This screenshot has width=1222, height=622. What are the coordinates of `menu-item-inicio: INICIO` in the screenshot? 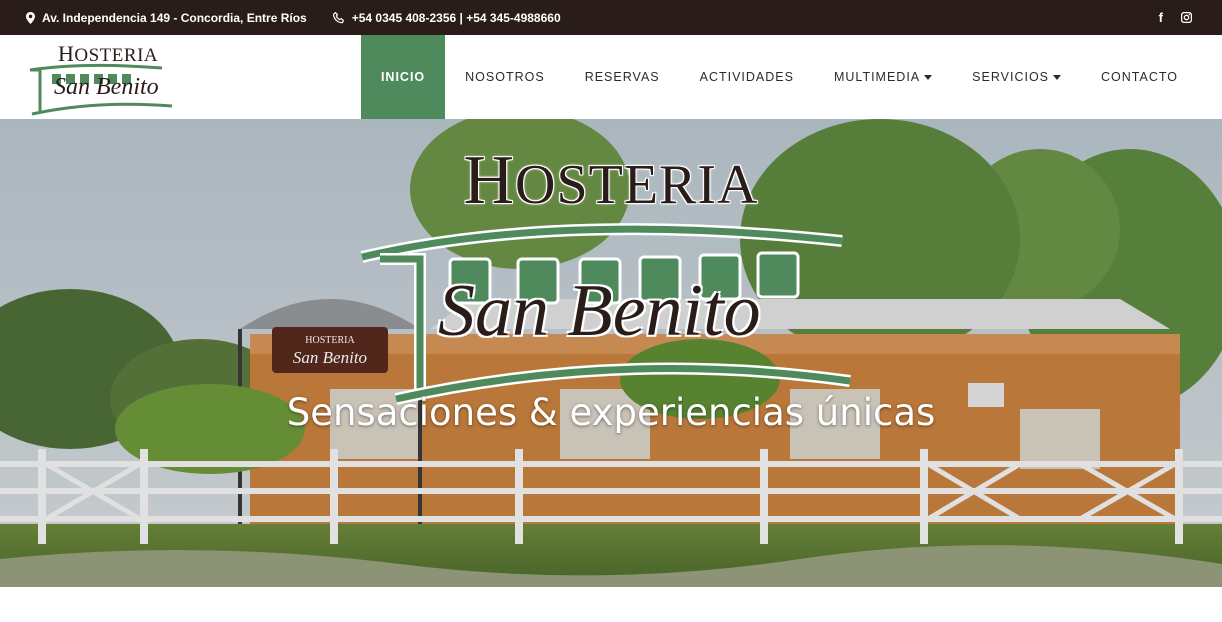 It's located at (403, 77).